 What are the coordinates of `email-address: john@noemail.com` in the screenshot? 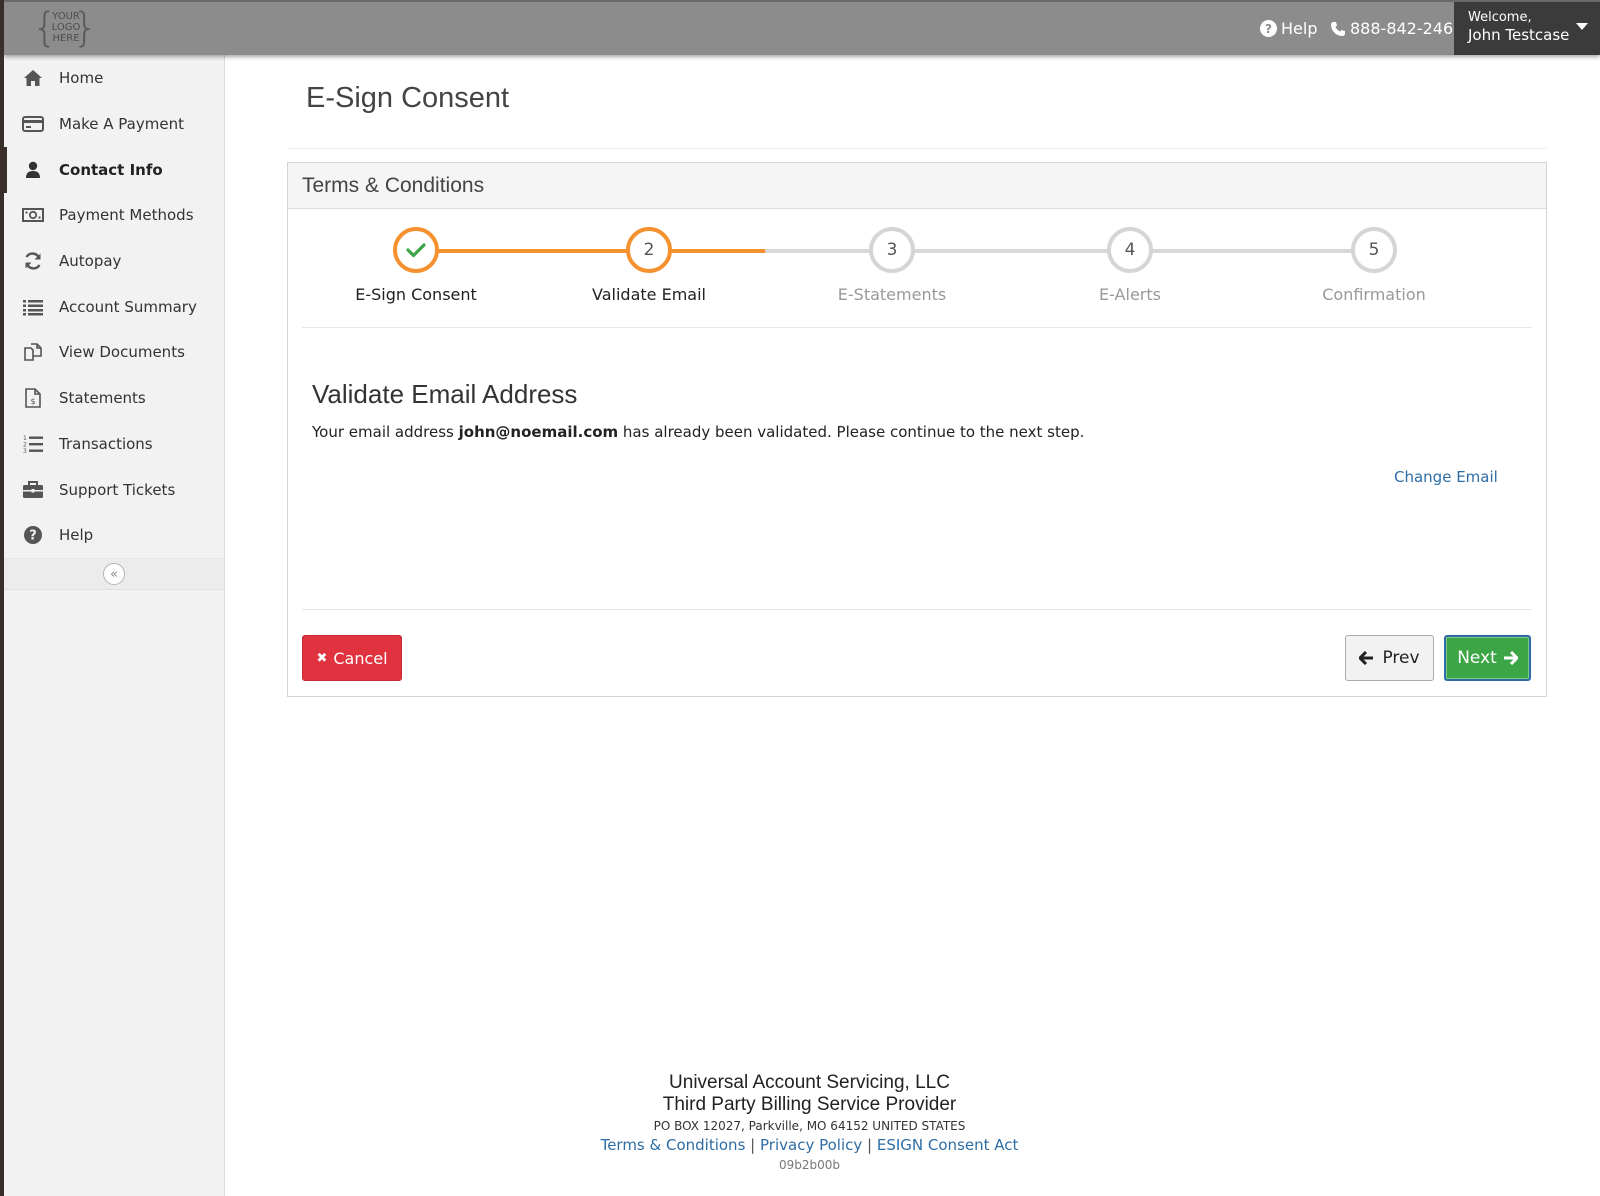 It's located at (538, 432).